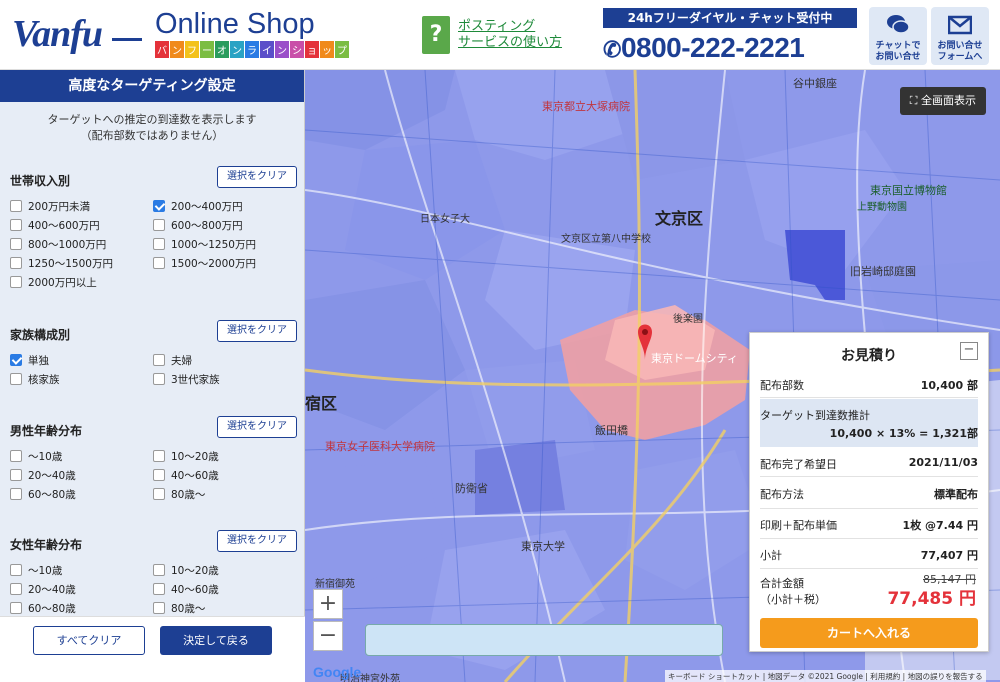  I want to click on option-label: 10～20歳, so click(195, 456).